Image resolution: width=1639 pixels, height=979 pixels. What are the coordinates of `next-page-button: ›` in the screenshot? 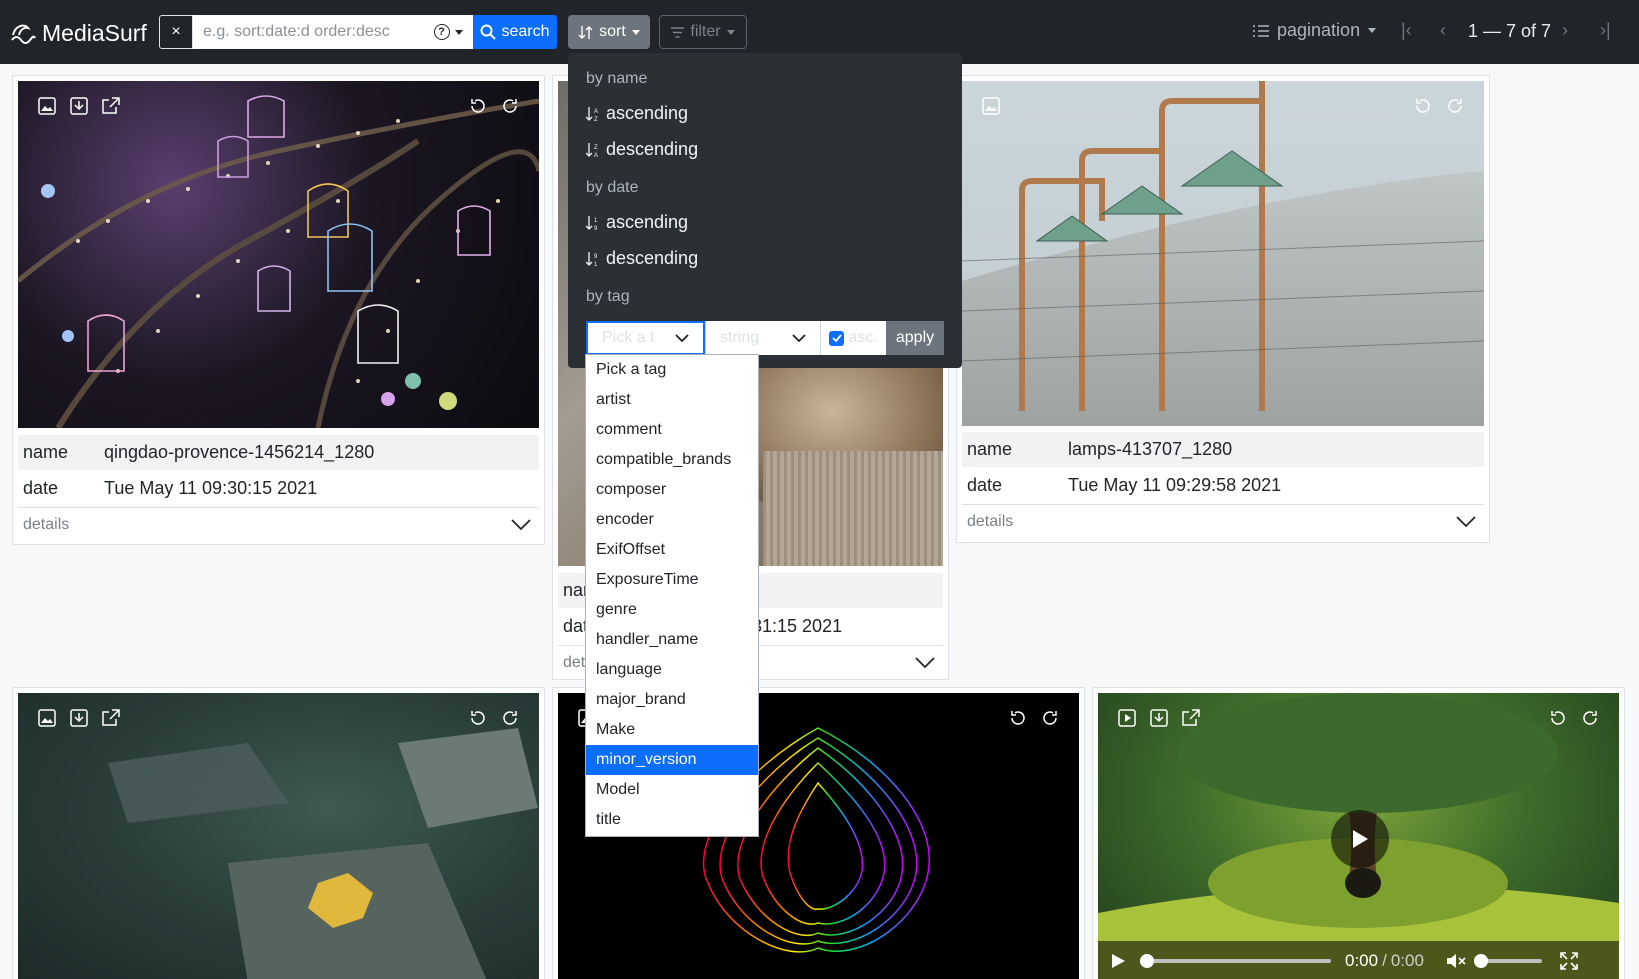 It's located at (1565, 30).